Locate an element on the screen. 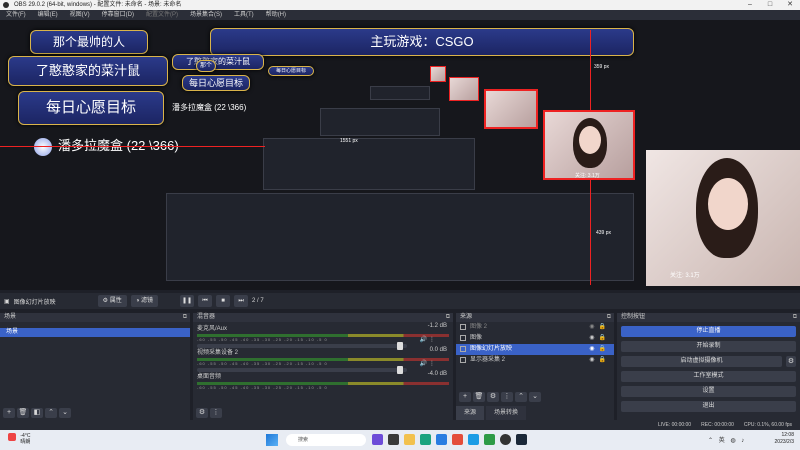  clock: 12:08 2023/2/3 is located at coordinates (784, 439).